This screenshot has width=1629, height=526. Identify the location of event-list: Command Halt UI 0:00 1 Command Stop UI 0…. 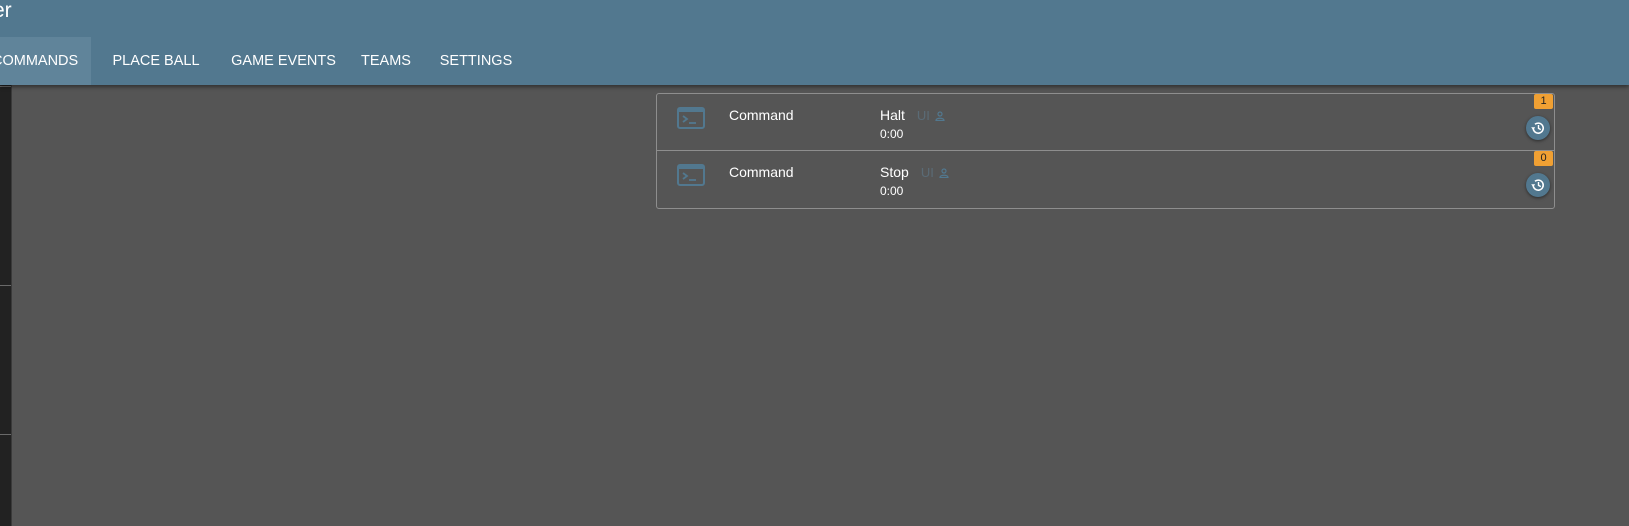
(1105, 151).